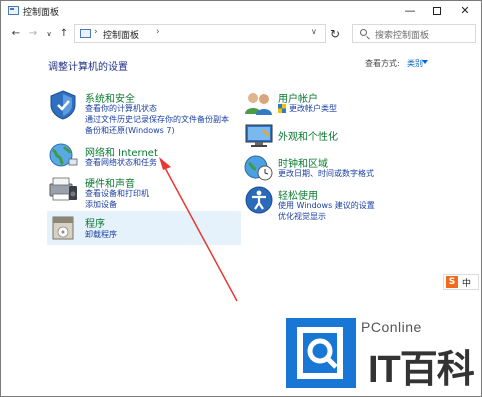 Image resolution: width=482 pixels, height=397 pixels. I want to click on ime-language-label: 中, so click(467, 284).